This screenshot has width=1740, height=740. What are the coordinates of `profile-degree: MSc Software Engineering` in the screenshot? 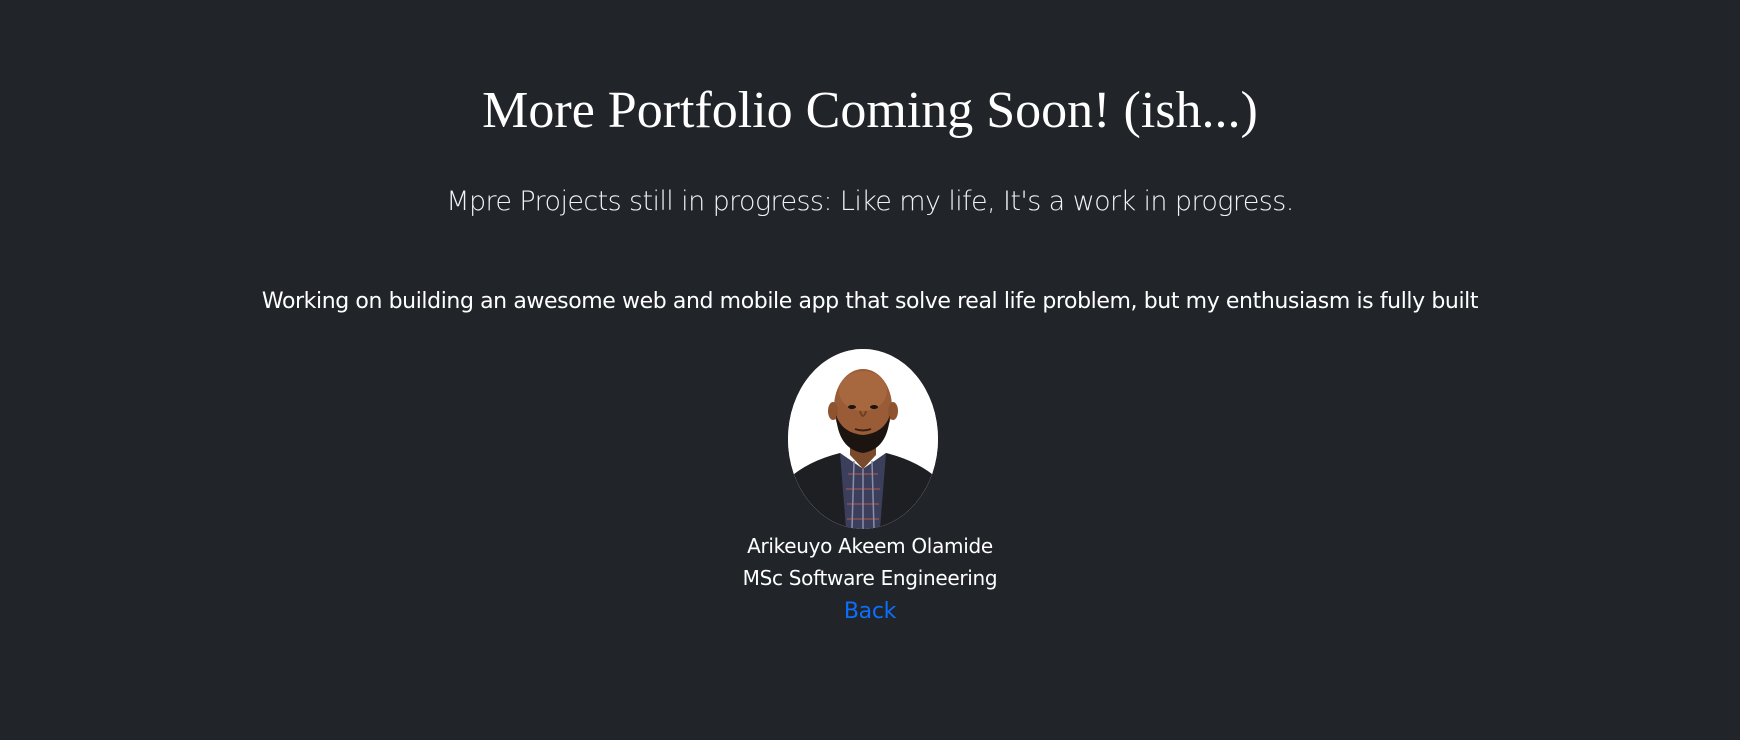 It's located at (870, 578).